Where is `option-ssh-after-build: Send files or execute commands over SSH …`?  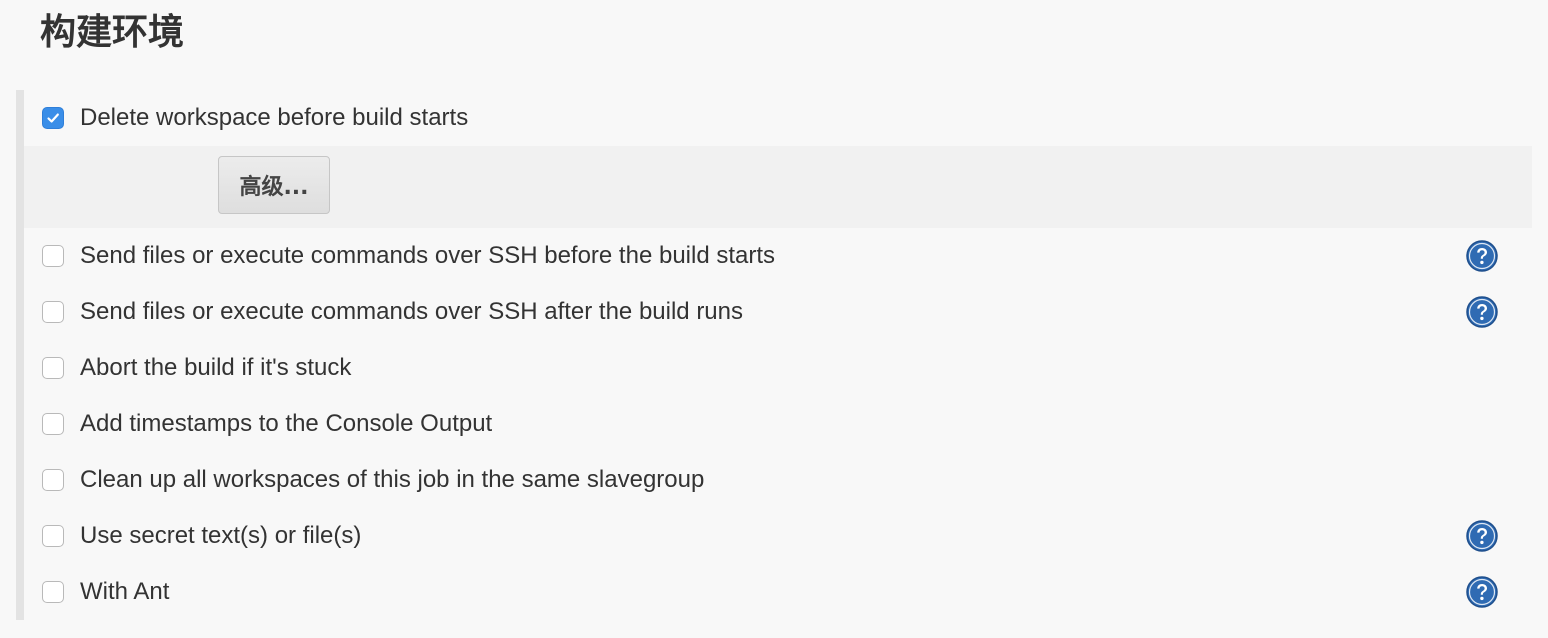 option-ssh-after-build: Send files or execute commands over SSH … is located at coordinates (778, 312).